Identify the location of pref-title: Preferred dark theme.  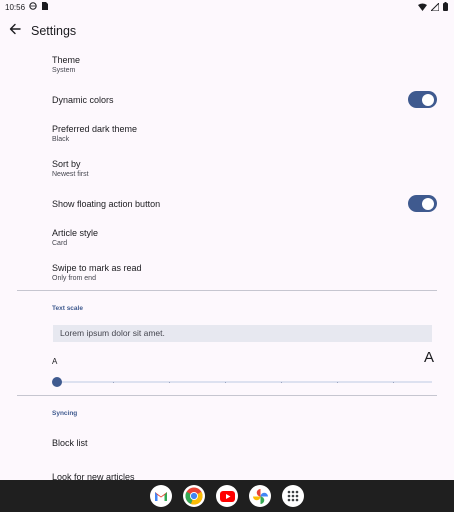
(95, 129).